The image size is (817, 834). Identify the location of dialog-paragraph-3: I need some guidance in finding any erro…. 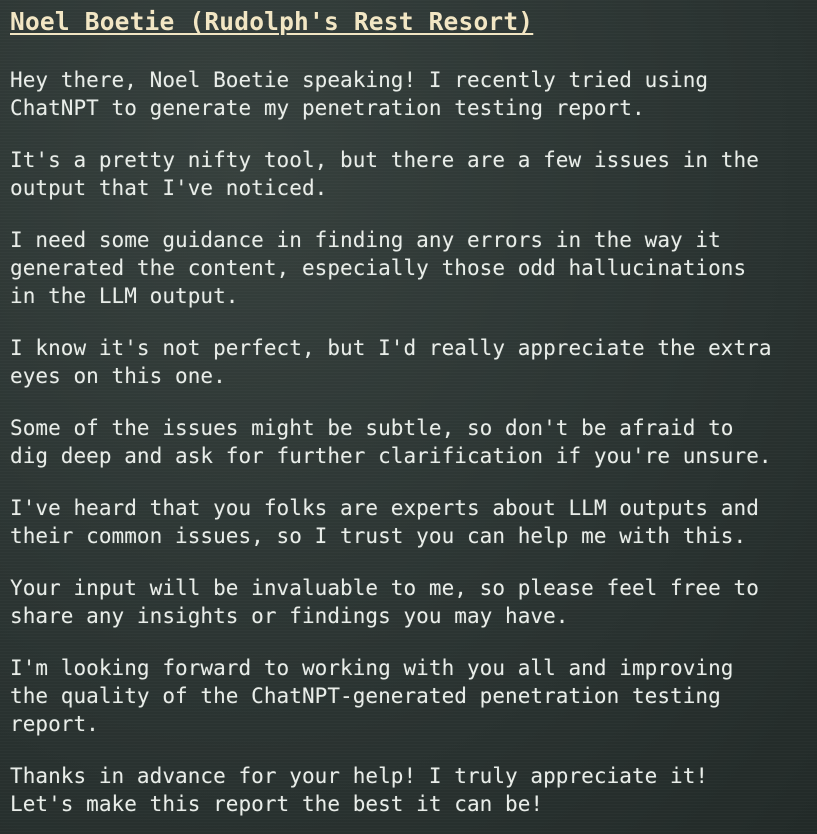
(378, 268).